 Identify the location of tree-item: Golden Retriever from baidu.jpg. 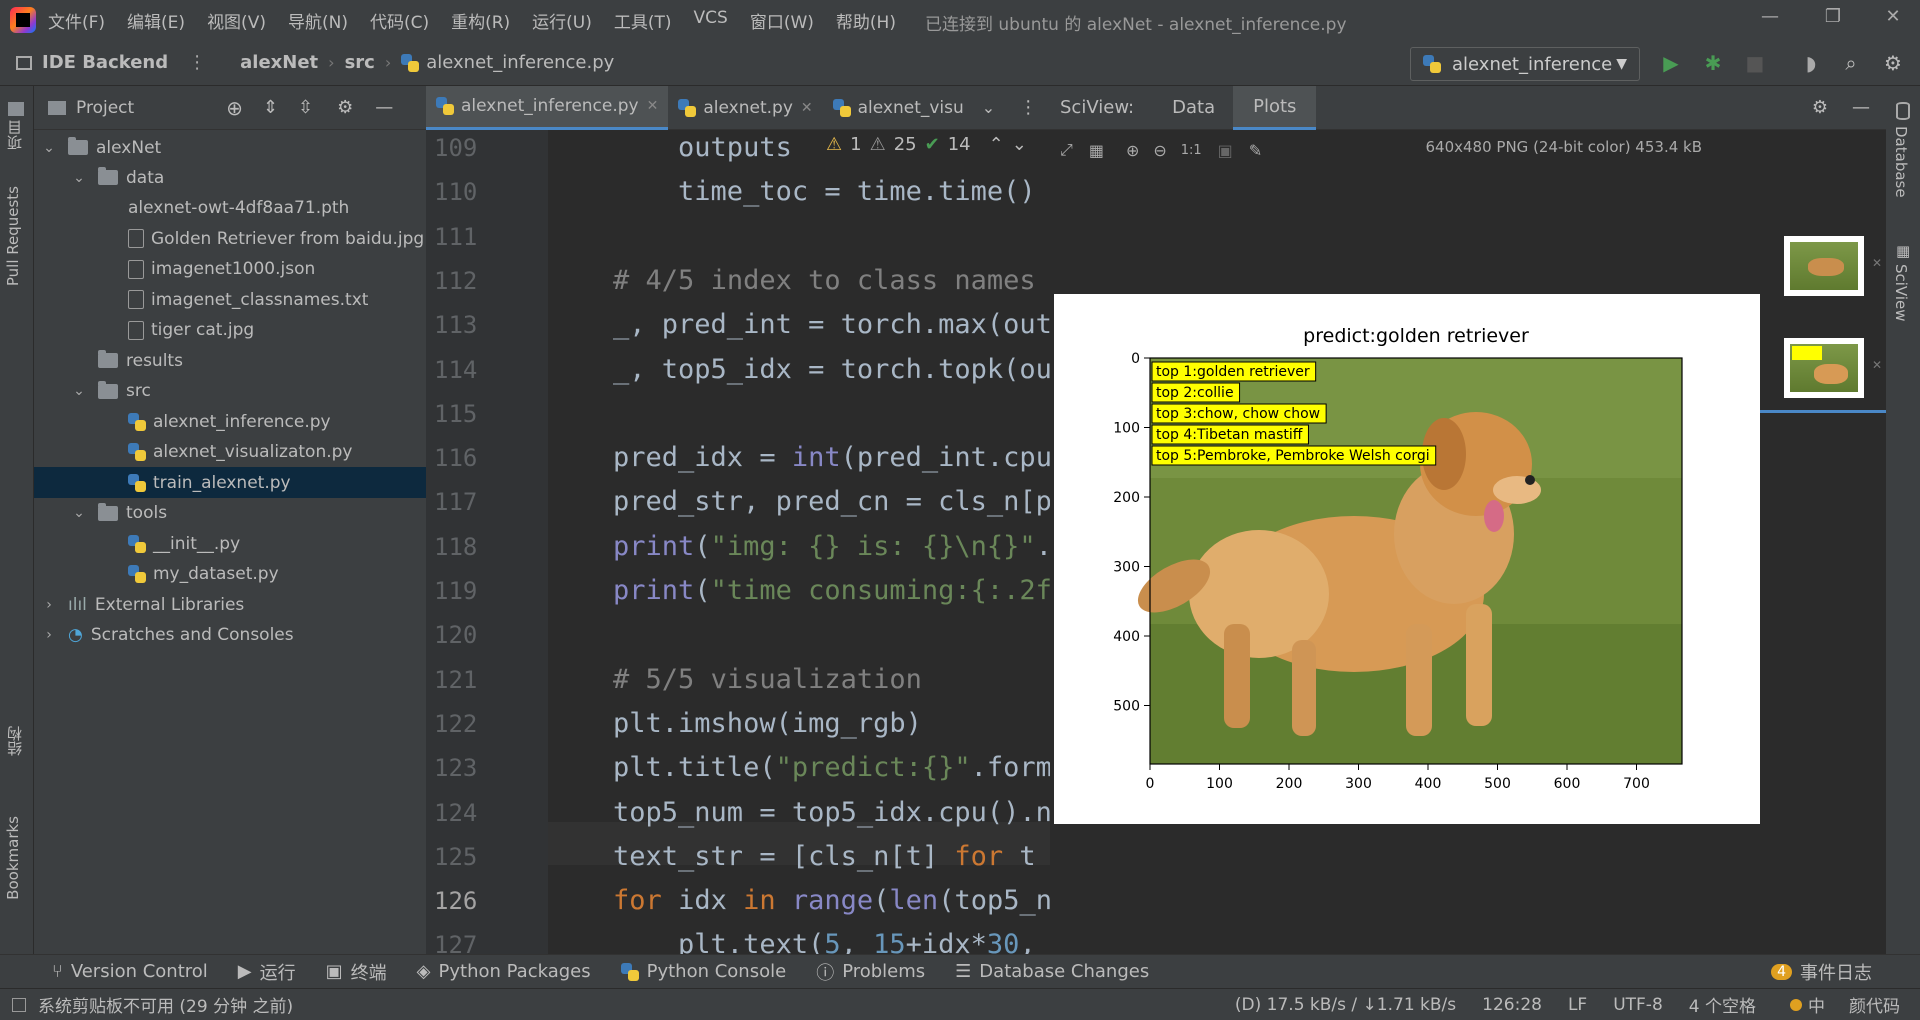
(230, 238).